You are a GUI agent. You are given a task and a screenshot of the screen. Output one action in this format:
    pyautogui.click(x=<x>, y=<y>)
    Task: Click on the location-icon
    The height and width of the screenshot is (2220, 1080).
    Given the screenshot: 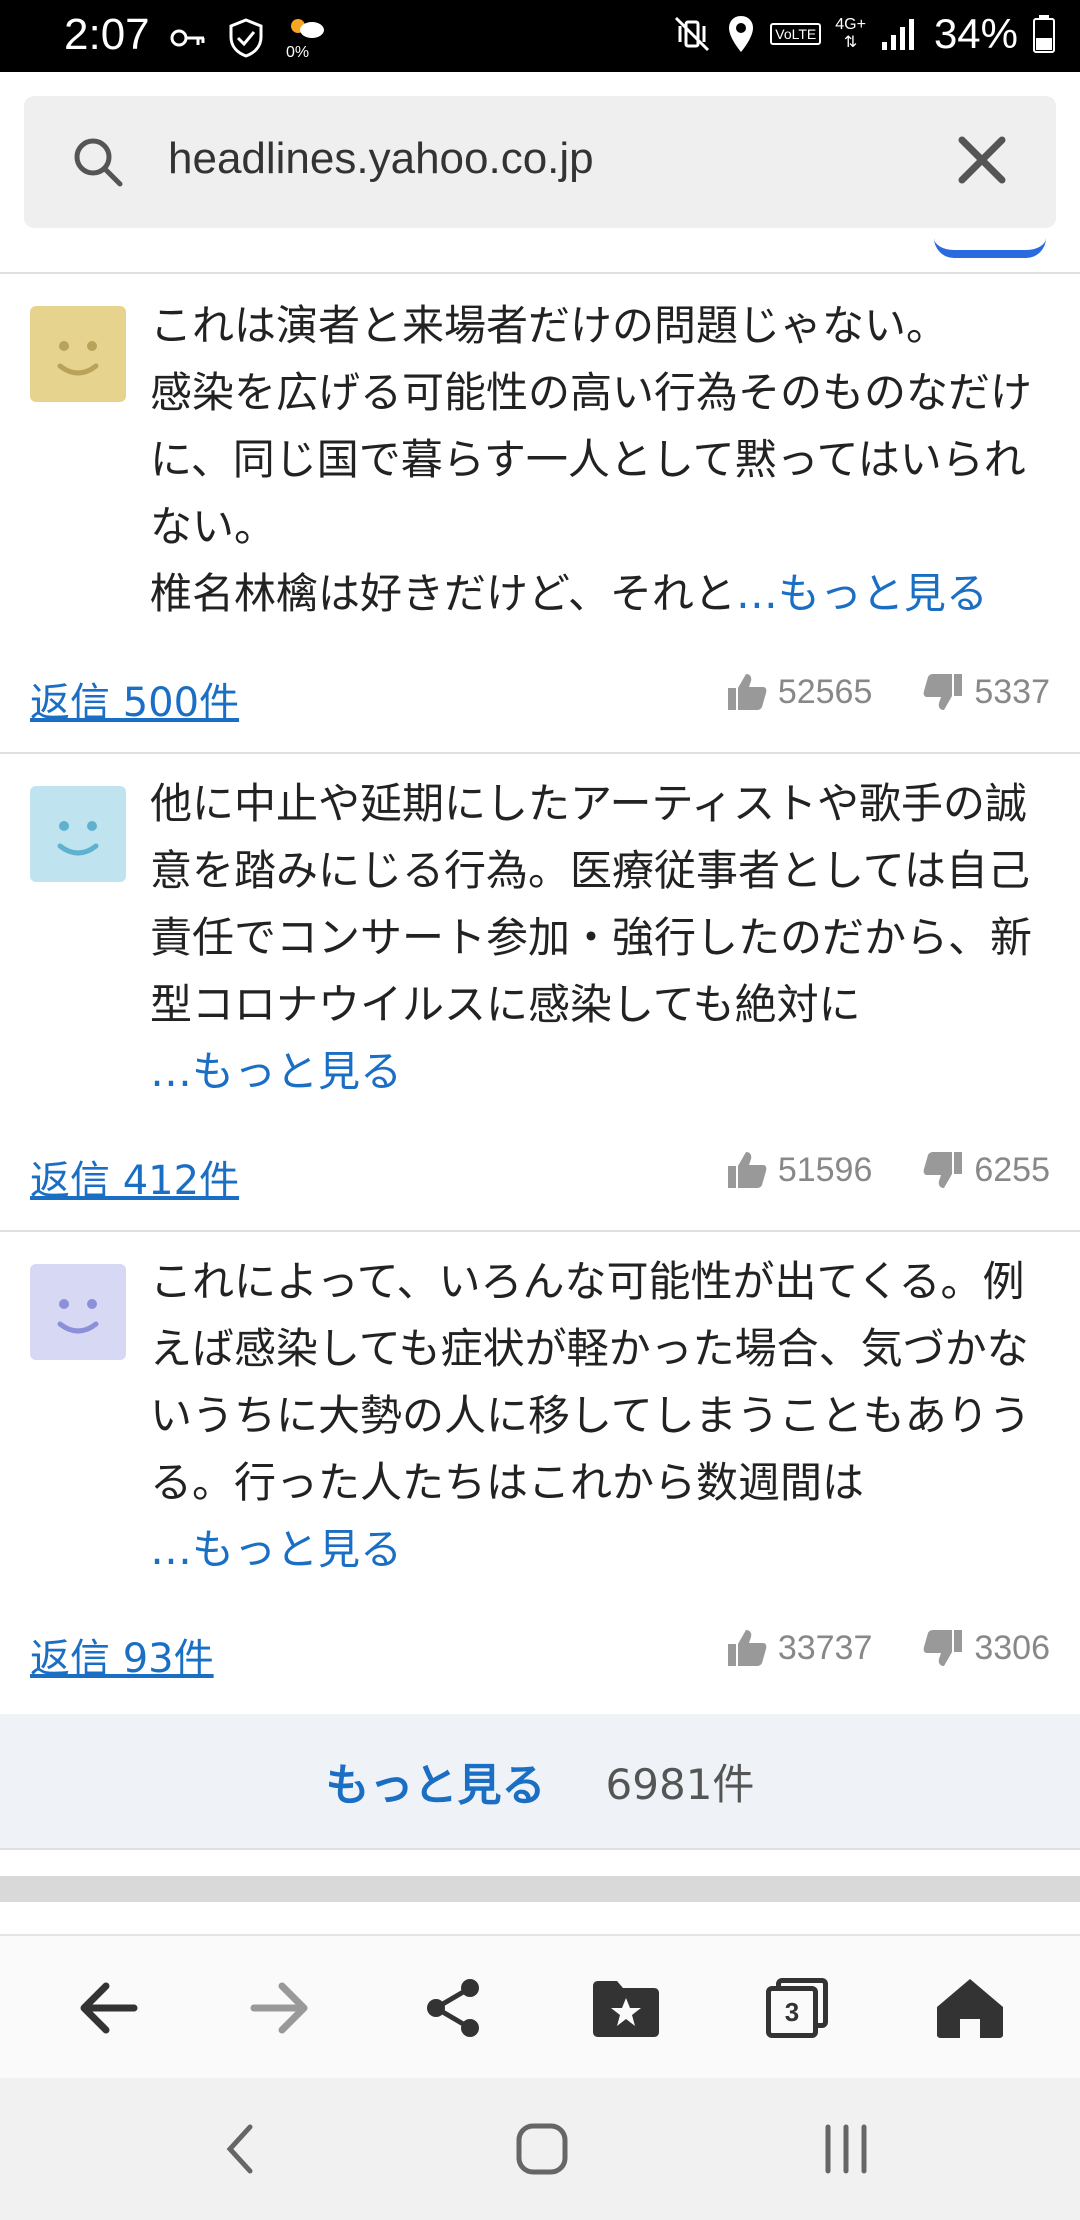 What is the action you would take?
    pyautogui.click(x=741, y=34)
    